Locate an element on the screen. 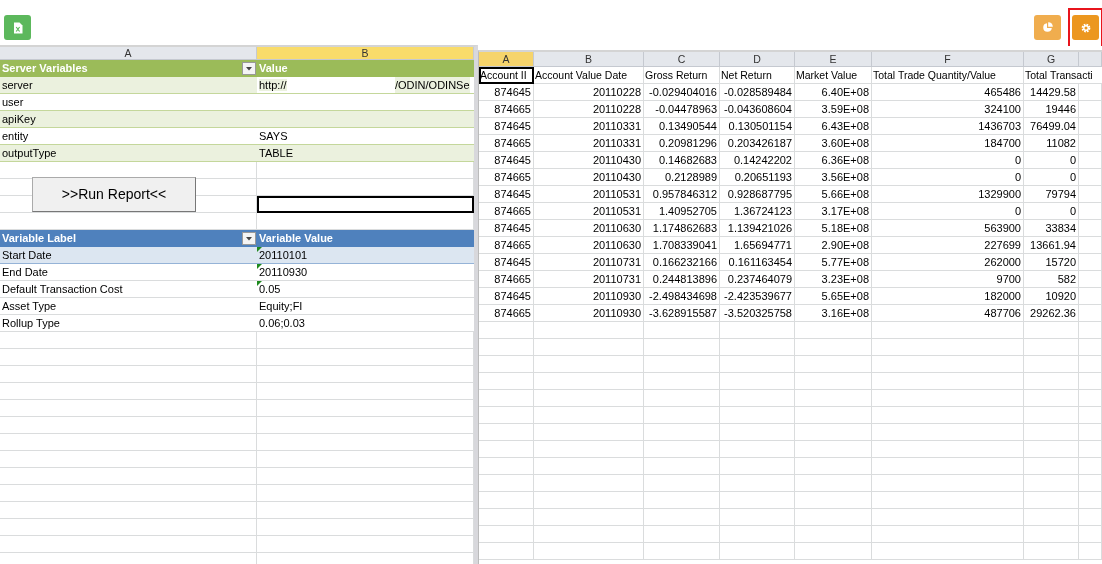 The width and height of the screenshot is (1102, 564). table-cell: 182000 is located at coordinates (948, 296).